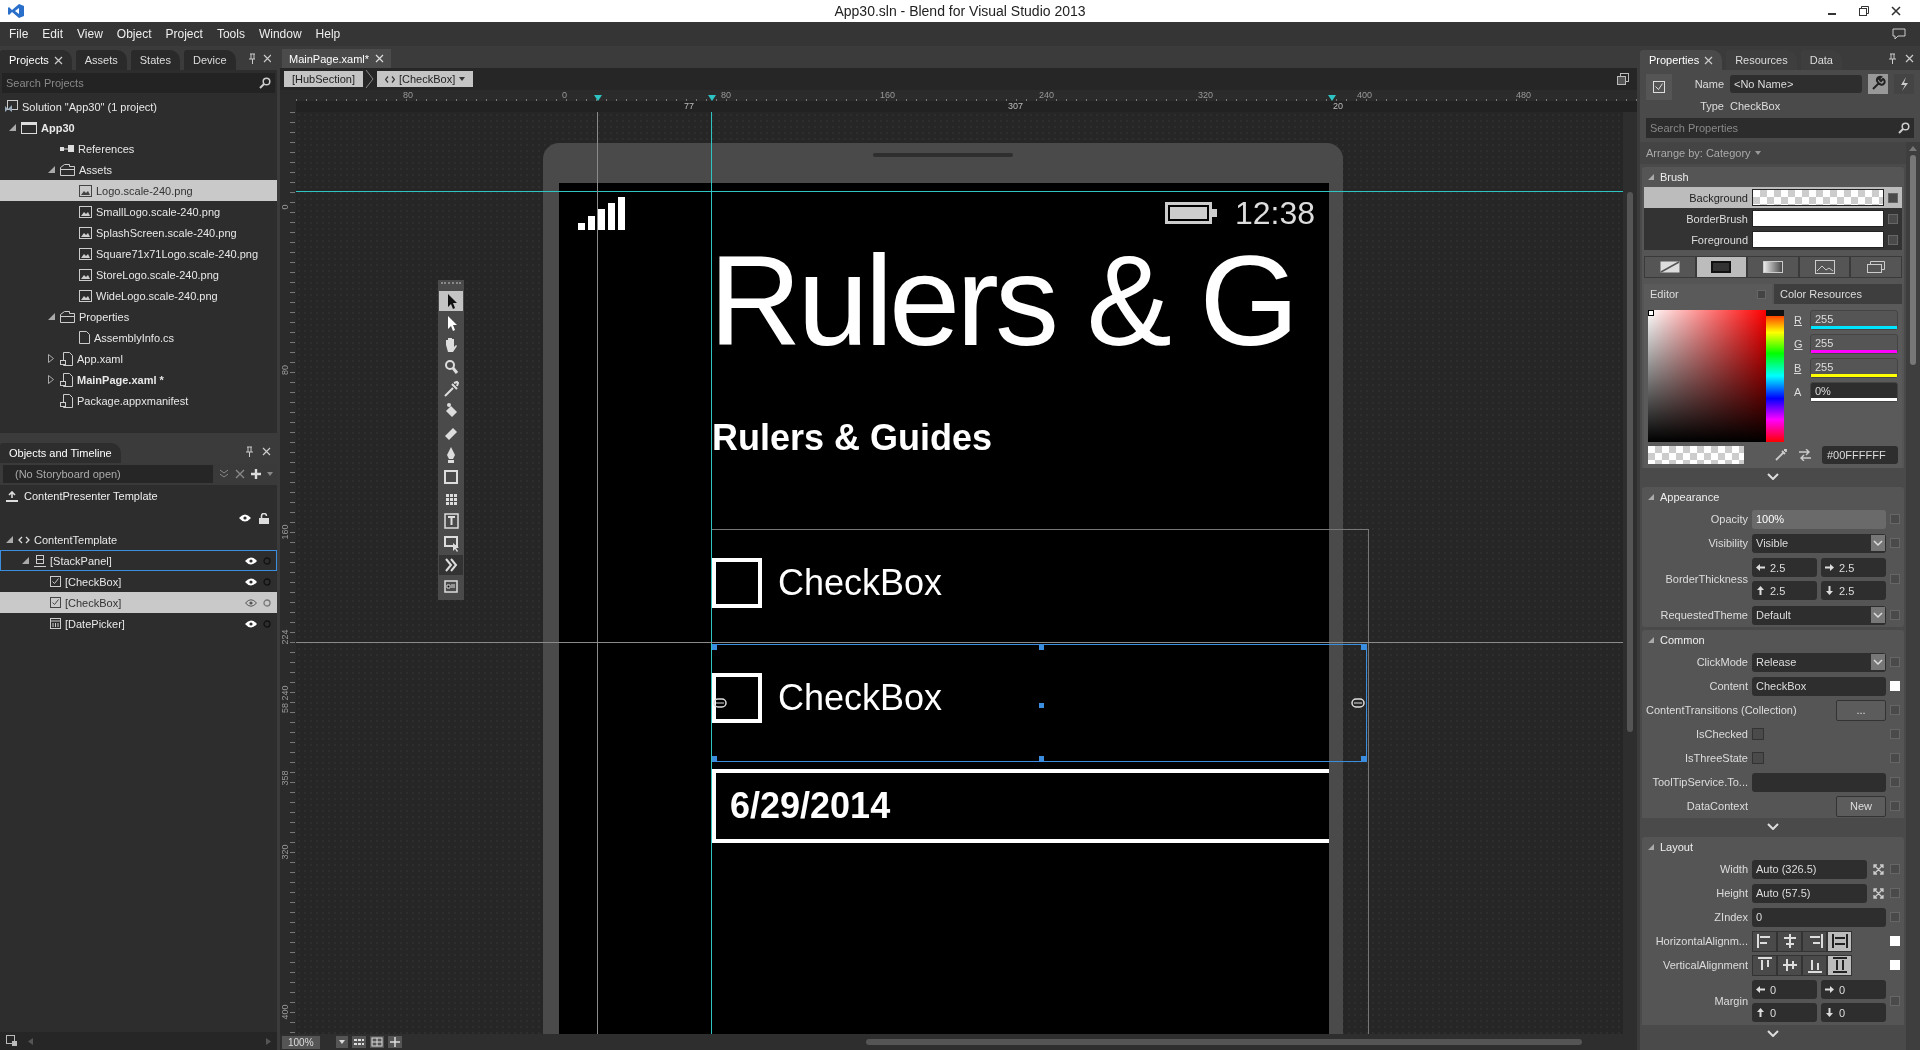 This screenshot has width=1920, height=1050. What do you see at coordinates (376, 1042) in the screenshot?
I see `snap-grid-icon` at bounding box center [376, 1042].